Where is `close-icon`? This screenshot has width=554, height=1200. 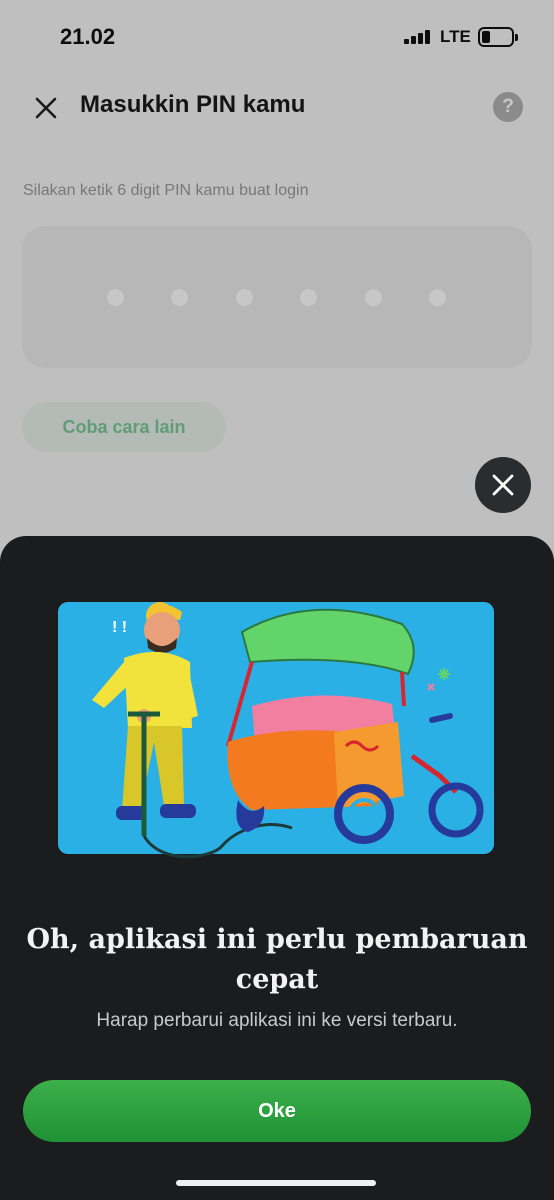
close-icon is located at coordinates (503, 485).